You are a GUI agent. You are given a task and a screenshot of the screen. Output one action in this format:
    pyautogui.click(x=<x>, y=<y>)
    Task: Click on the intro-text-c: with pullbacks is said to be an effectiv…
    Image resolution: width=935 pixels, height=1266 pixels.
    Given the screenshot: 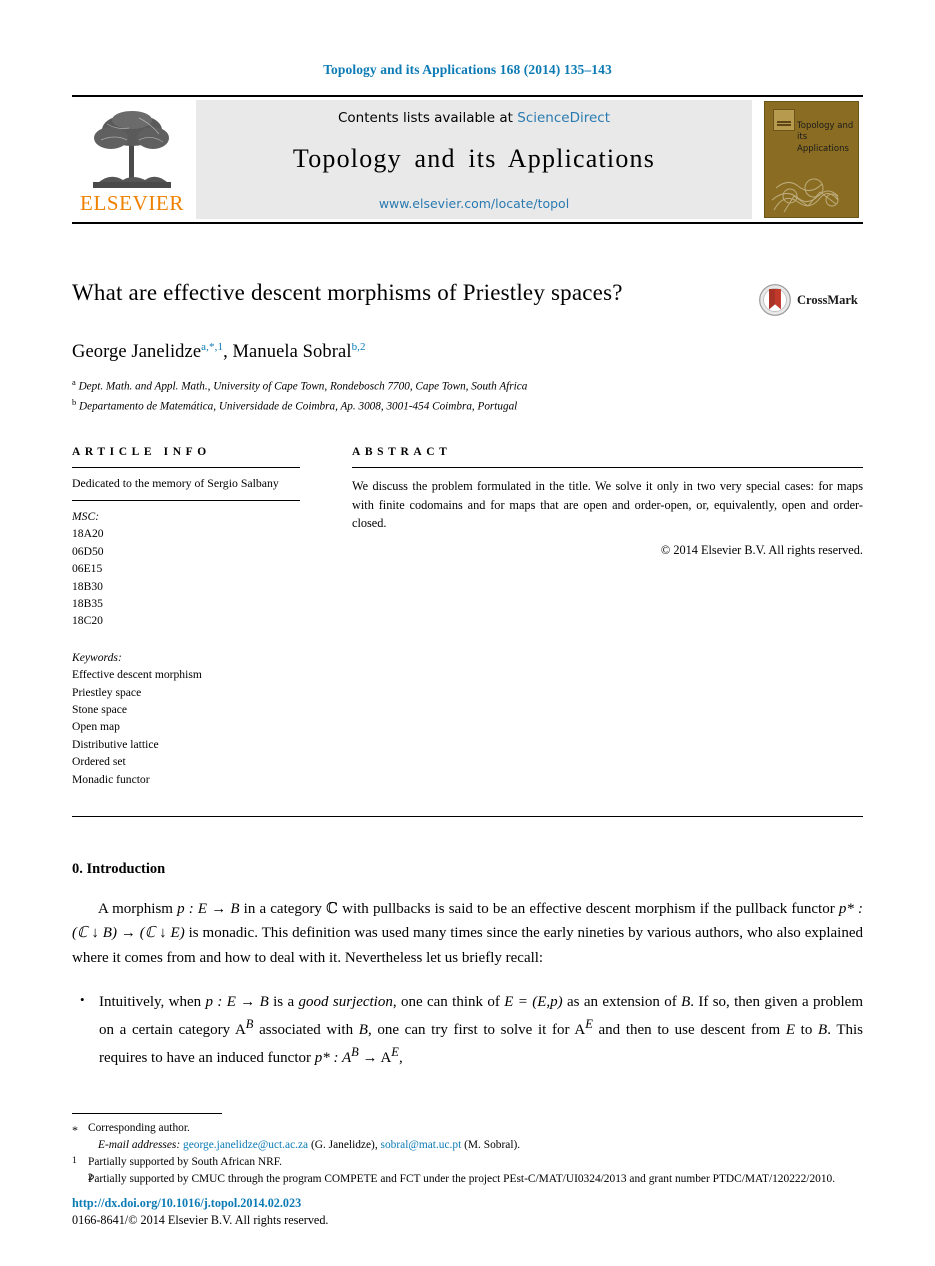 What is the action you would take?
    pyautogui.click(x=588, y=908)
    